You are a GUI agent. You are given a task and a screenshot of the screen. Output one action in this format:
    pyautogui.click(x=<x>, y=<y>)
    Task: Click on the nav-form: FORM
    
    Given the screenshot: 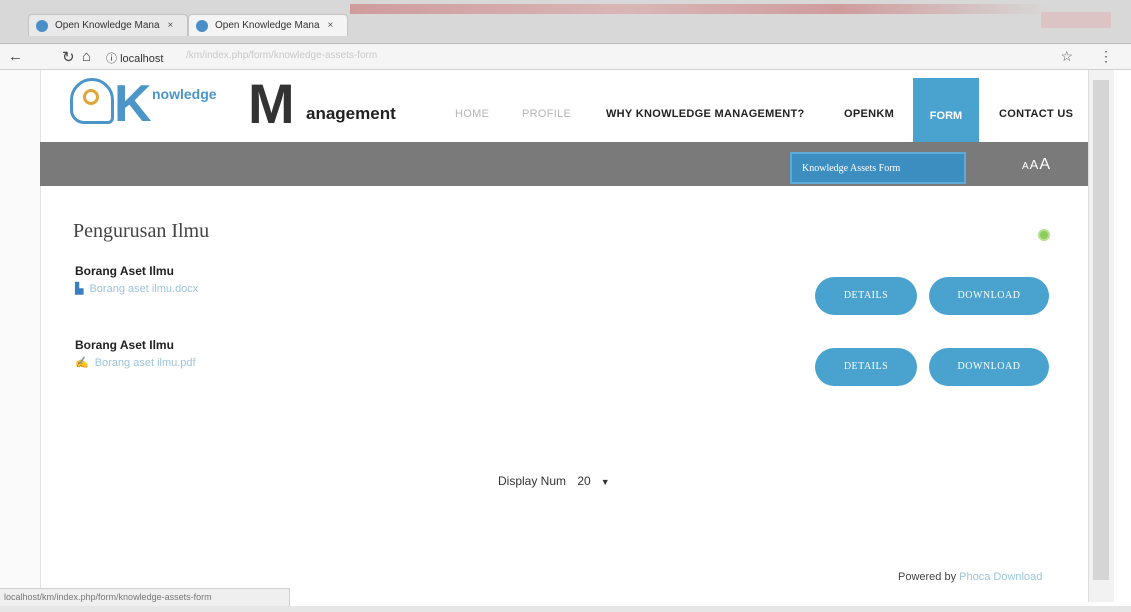 What is the action you would take?
    pyautogui.click(x=946, y=110)
    